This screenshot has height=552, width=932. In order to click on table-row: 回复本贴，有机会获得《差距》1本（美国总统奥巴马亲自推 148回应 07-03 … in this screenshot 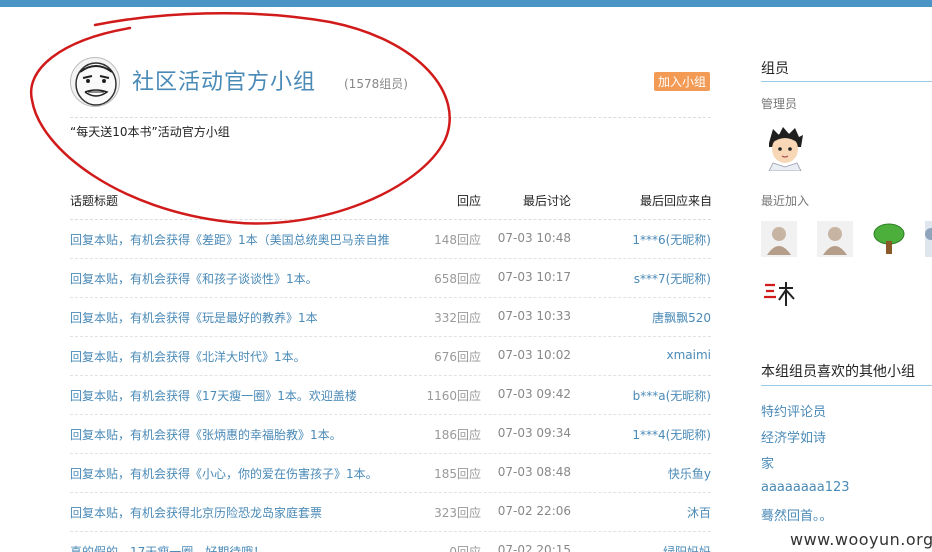, I will do `click(390, 239)`.